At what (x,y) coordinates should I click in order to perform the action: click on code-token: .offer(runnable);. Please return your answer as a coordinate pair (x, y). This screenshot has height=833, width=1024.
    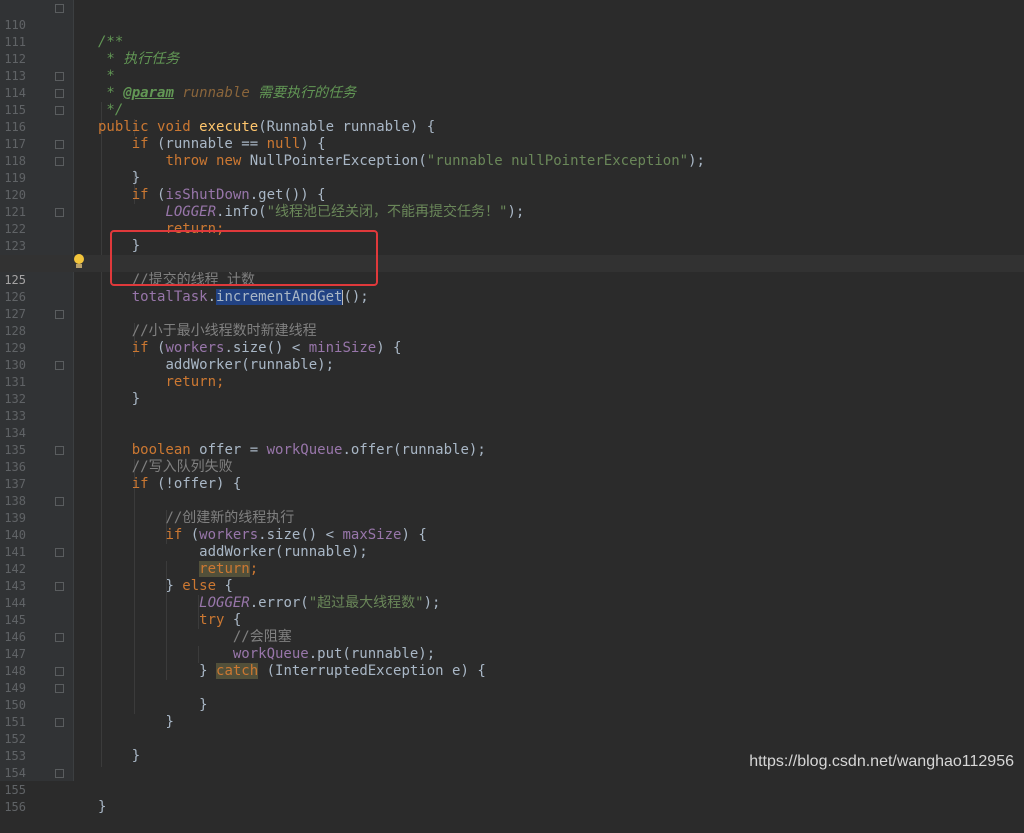
    Looking at the image, I should click on (414, 450).